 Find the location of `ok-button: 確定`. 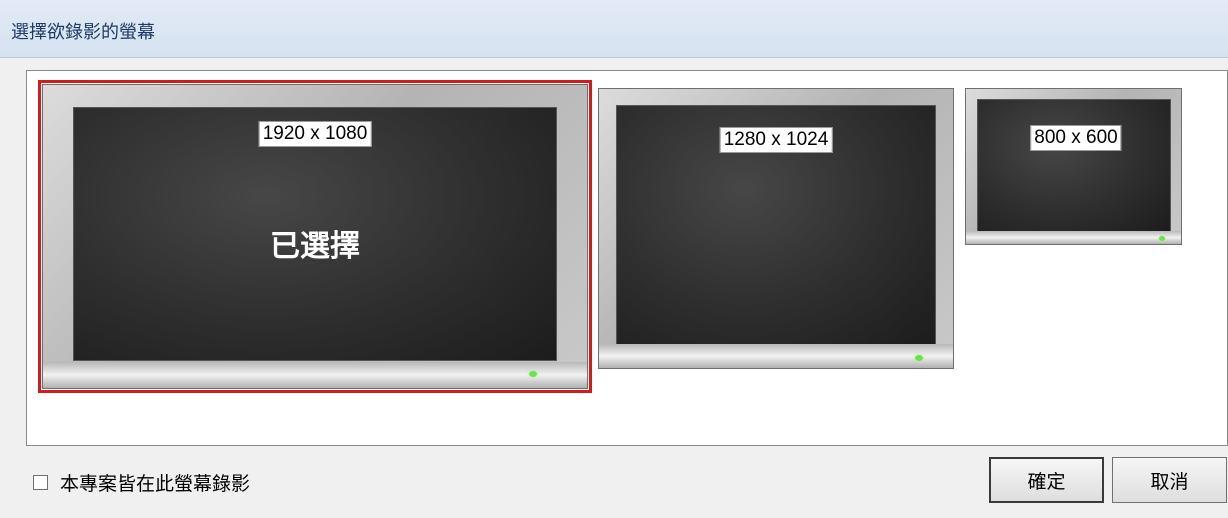

ok-button: 確定 is located at coordinates (1046, 480).